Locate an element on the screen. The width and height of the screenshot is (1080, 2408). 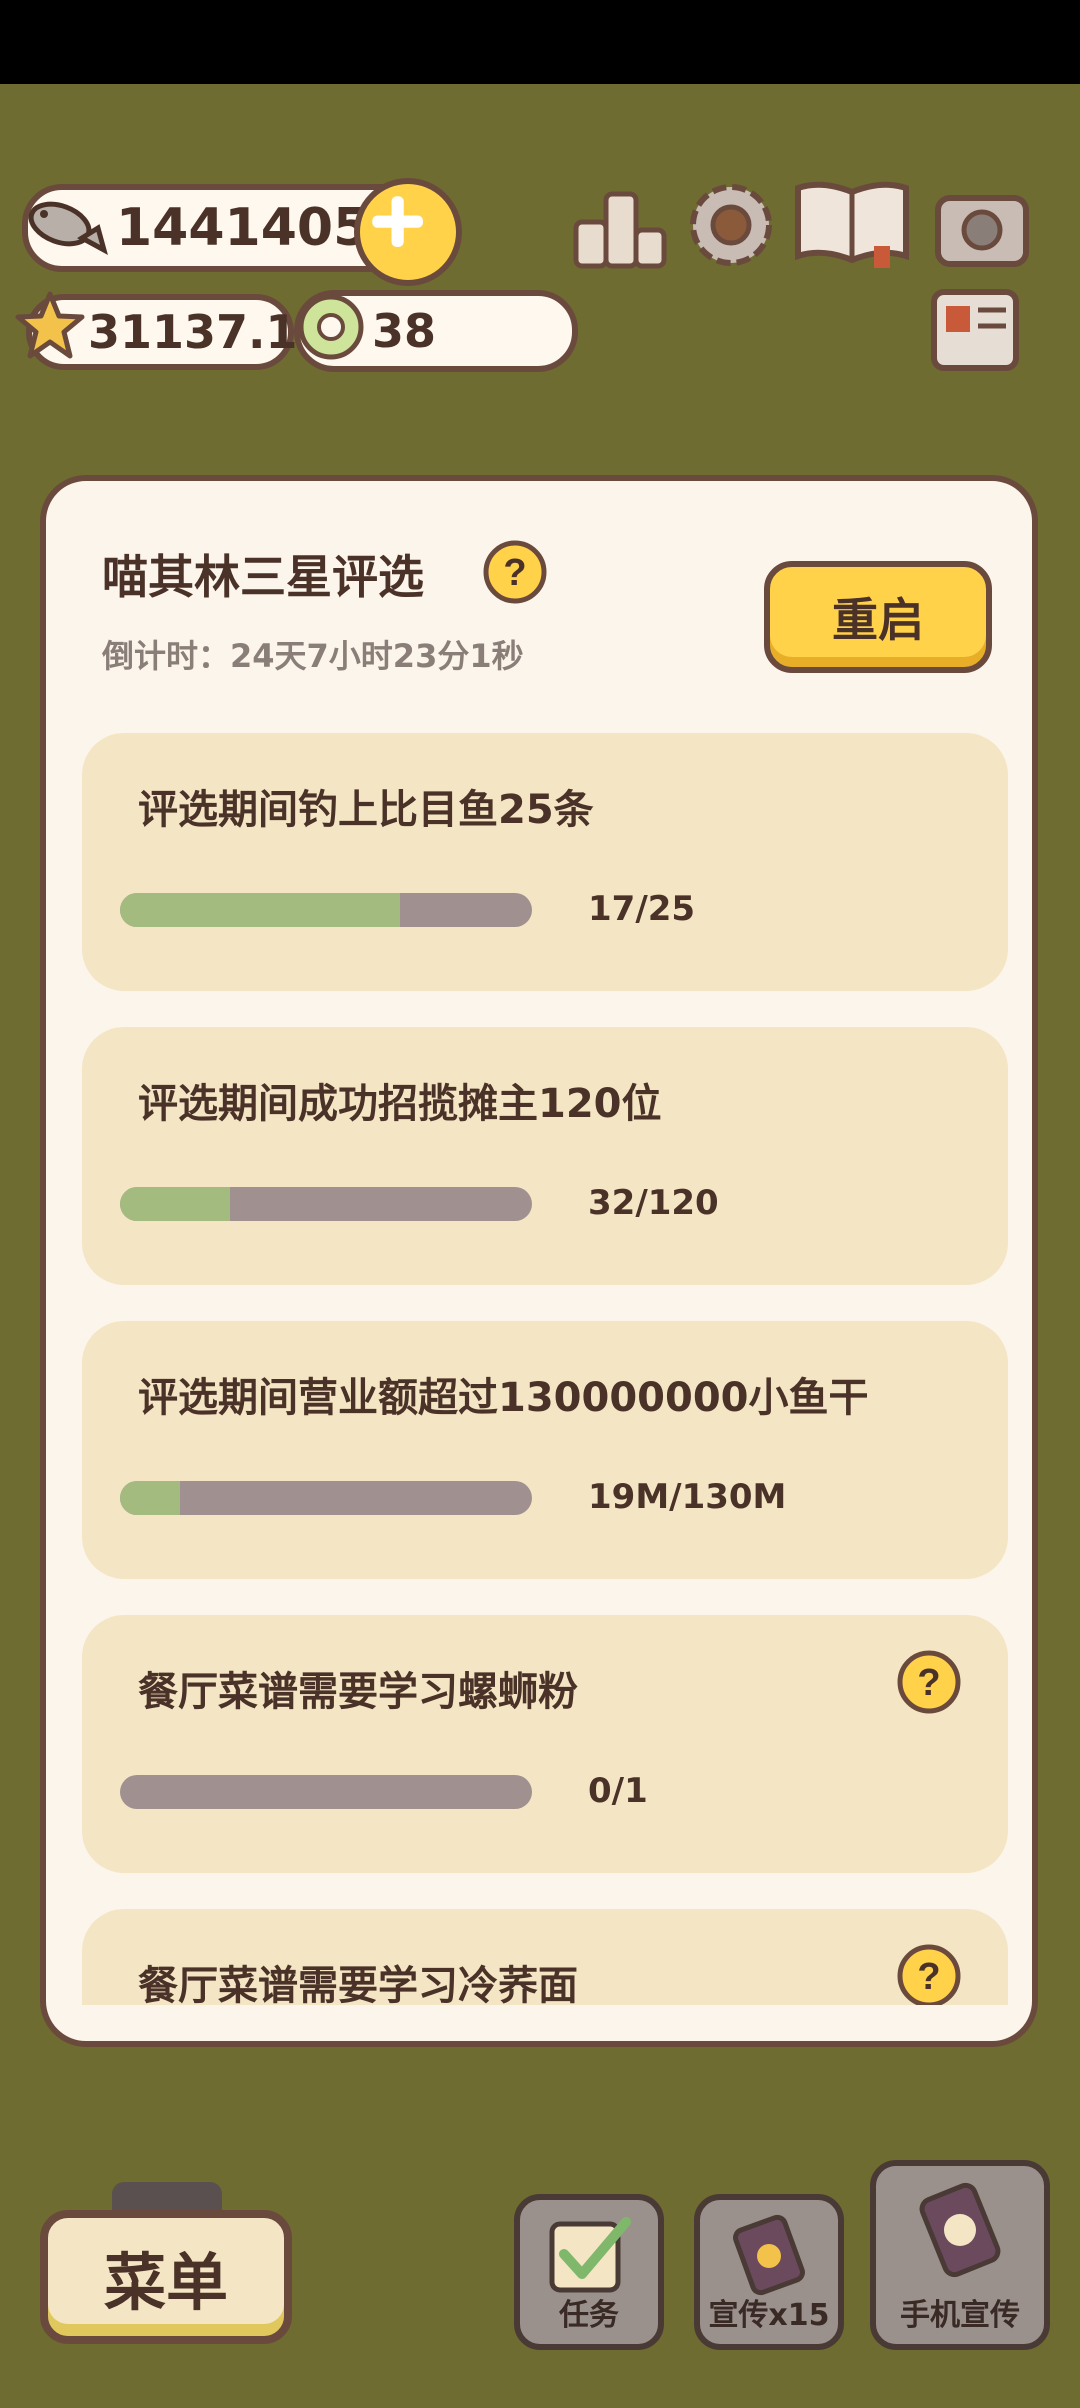
phone-promotion-button: 手机宣传 is located at coordinates (960, 2255).